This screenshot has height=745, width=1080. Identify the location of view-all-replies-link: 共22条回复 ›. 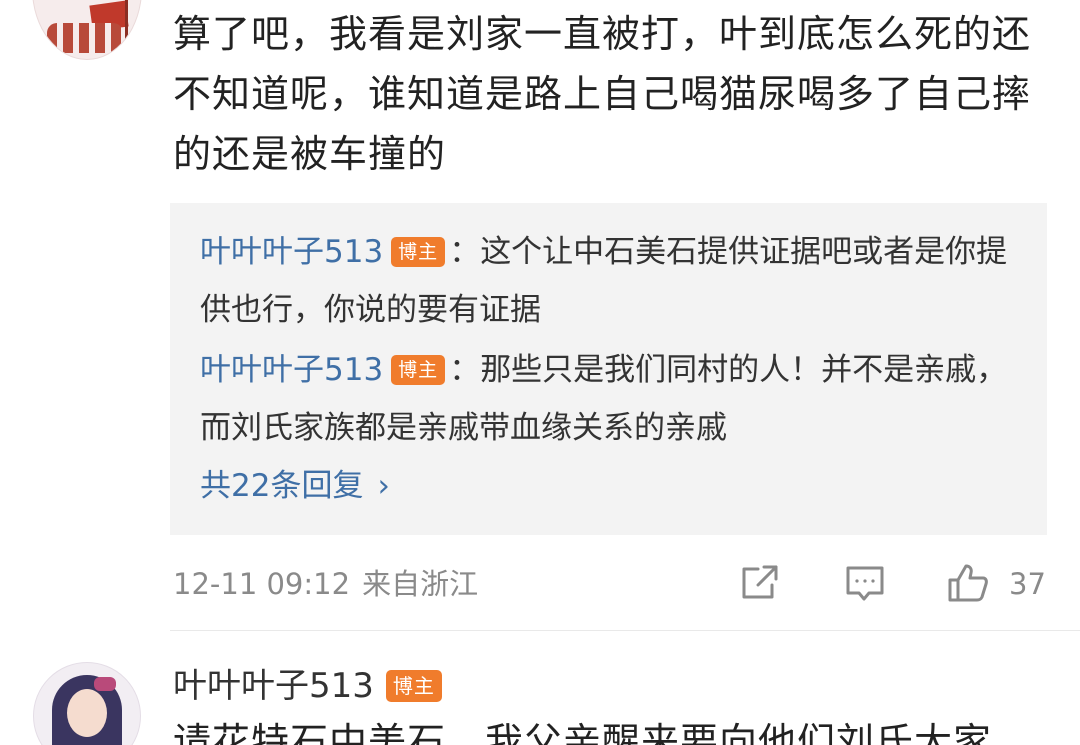
(295, 486).